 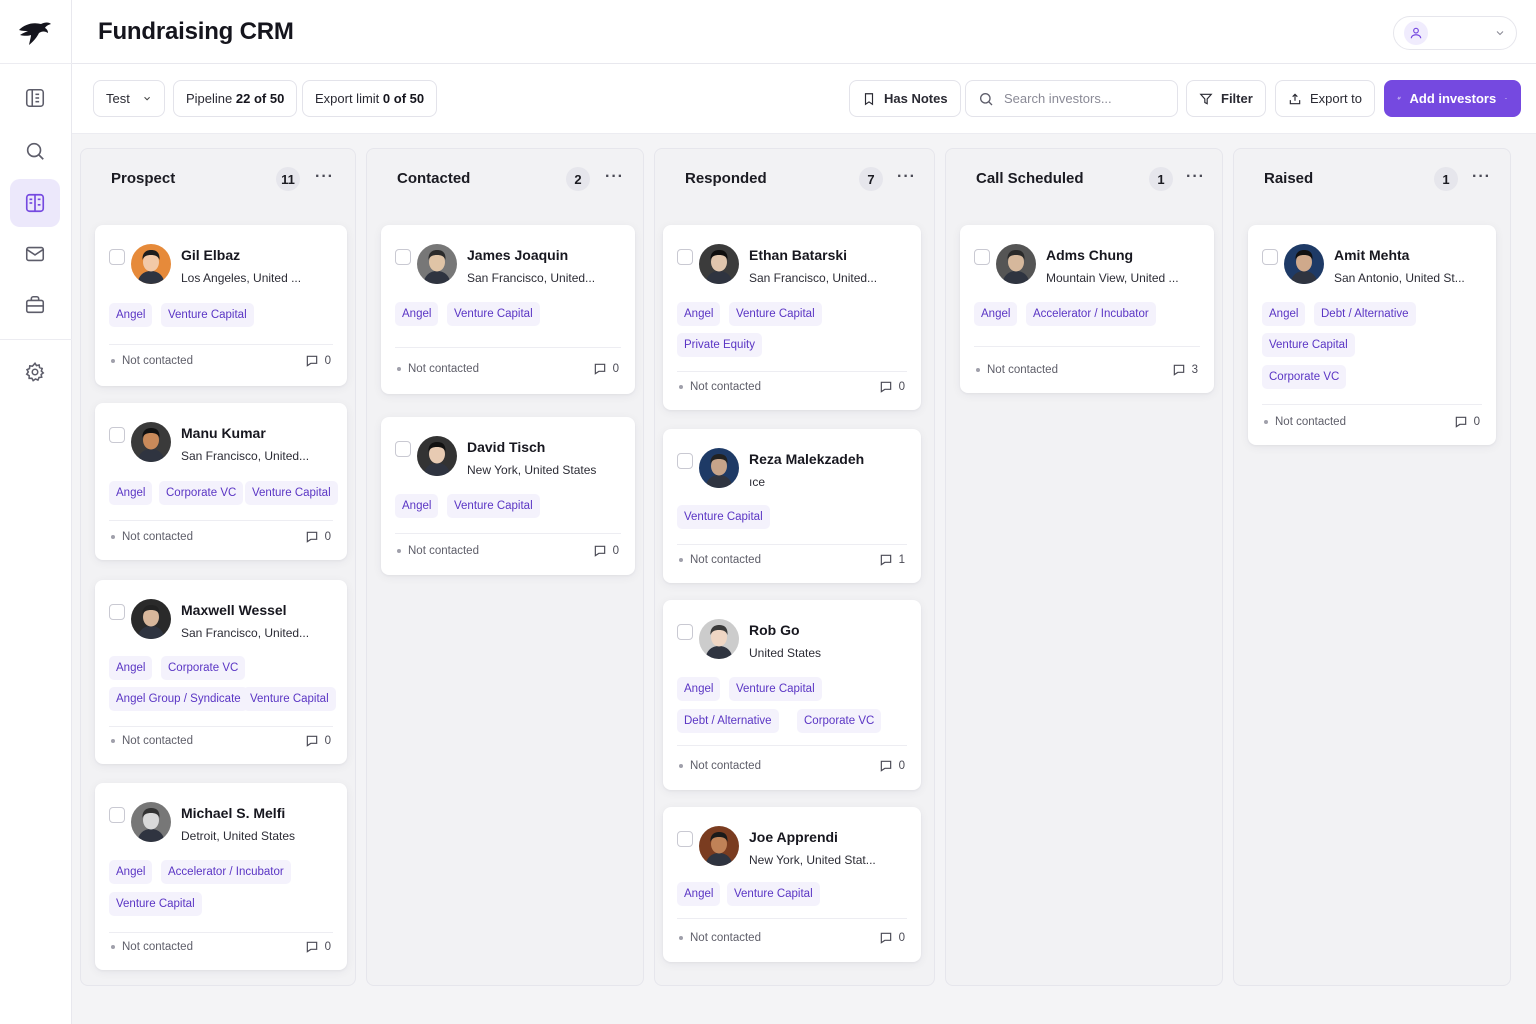 I want to click on investor-name: Reza Malekzadeh, so click(x=806, y=459).